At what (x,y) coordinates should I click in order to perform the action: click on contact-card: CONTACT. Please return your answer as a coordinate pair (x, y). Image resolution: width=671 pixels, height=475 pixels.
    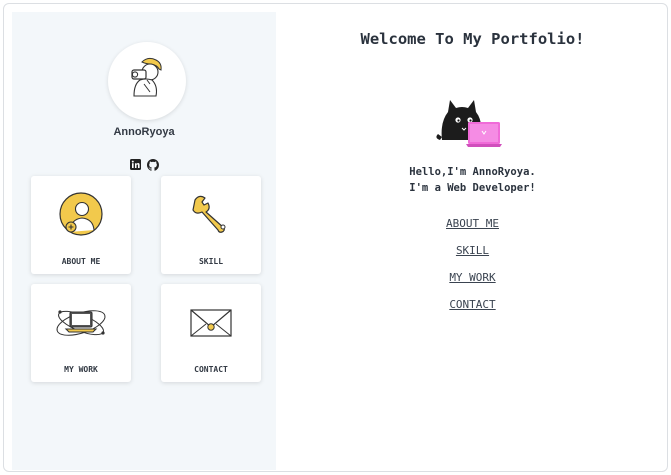
    Looking at the image, I should click on (211, 333).